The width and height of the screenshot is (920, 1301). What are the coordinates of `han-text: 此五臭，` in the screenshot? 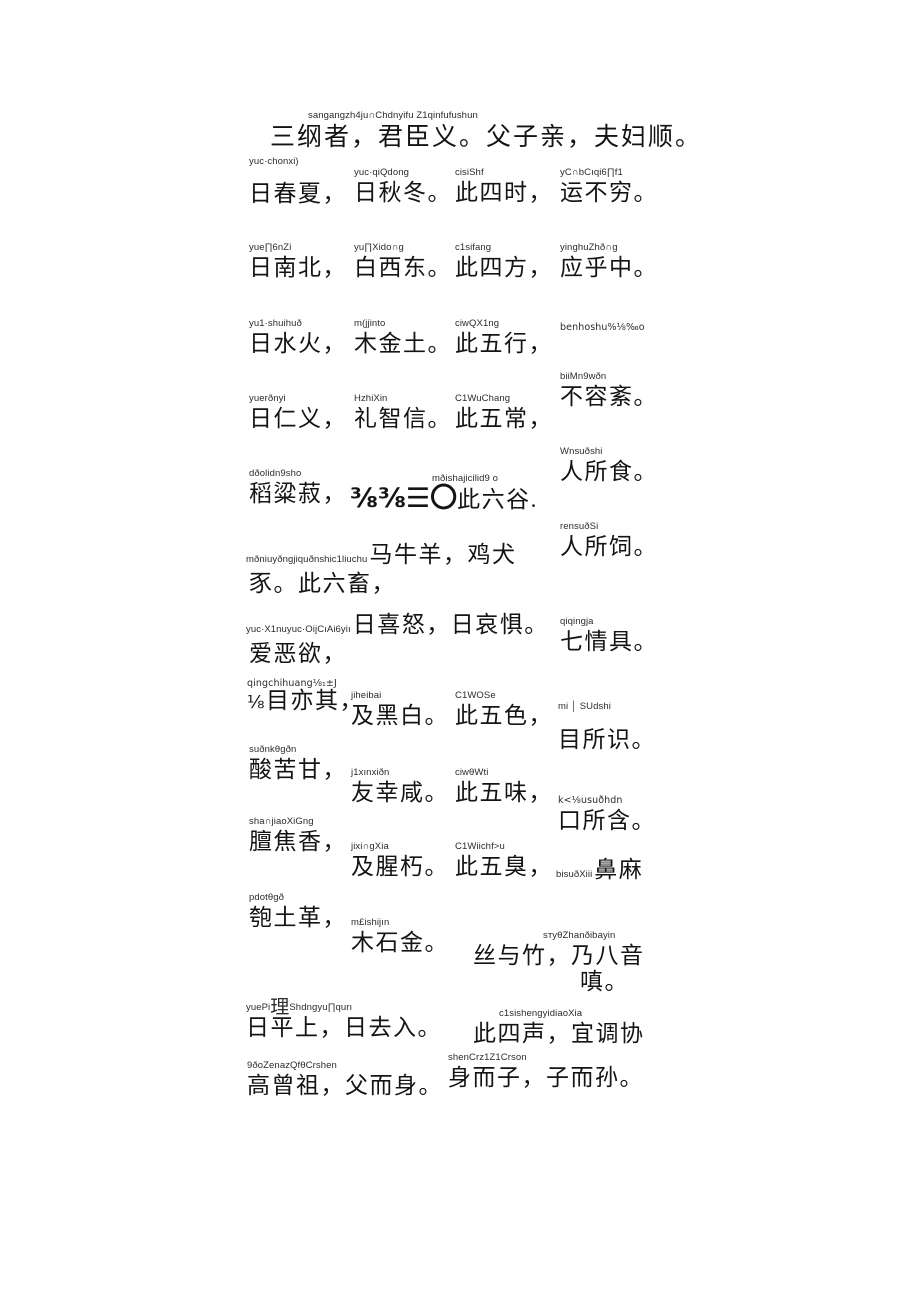 It's located at (504, 866).